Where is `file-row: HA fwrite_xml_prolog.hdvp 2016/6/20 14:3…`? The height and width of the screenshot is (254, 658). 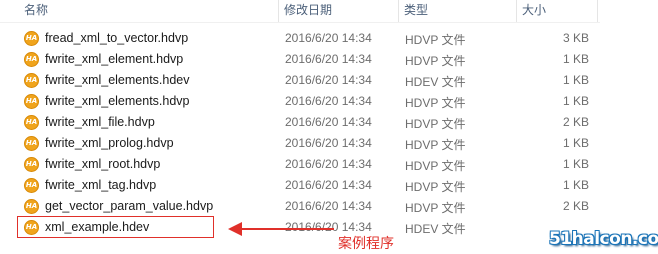
file-row: HA fwrite_xml_prolog.hdvp 2016/6/20 14:3… is located at coordinates (300, 143).